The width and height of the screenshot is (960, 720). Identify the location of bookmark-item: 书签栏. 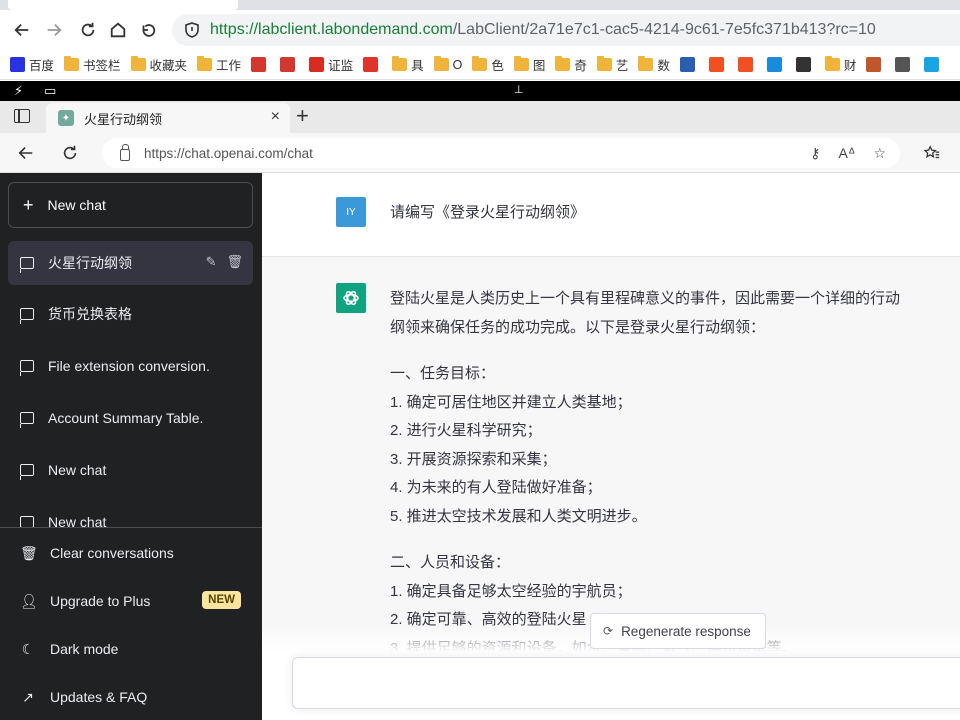
(92, 64).